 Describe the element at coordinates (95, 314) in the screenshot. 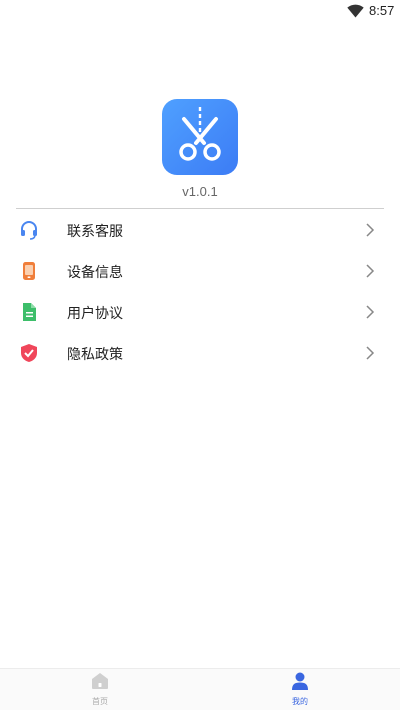

I see `menu-item-label: 用户协议` at that location.